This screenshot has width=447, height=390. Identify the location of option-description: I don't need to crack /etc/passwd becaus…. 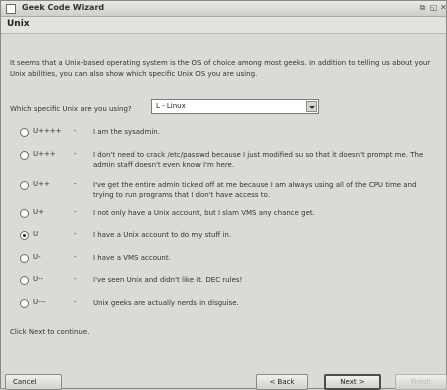
(258, 160).